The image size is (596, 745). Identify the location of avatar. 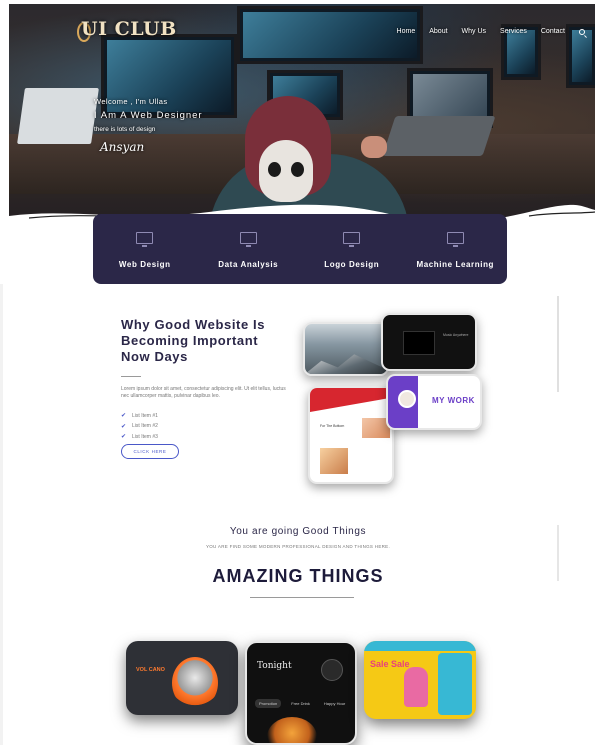
(407, 399).